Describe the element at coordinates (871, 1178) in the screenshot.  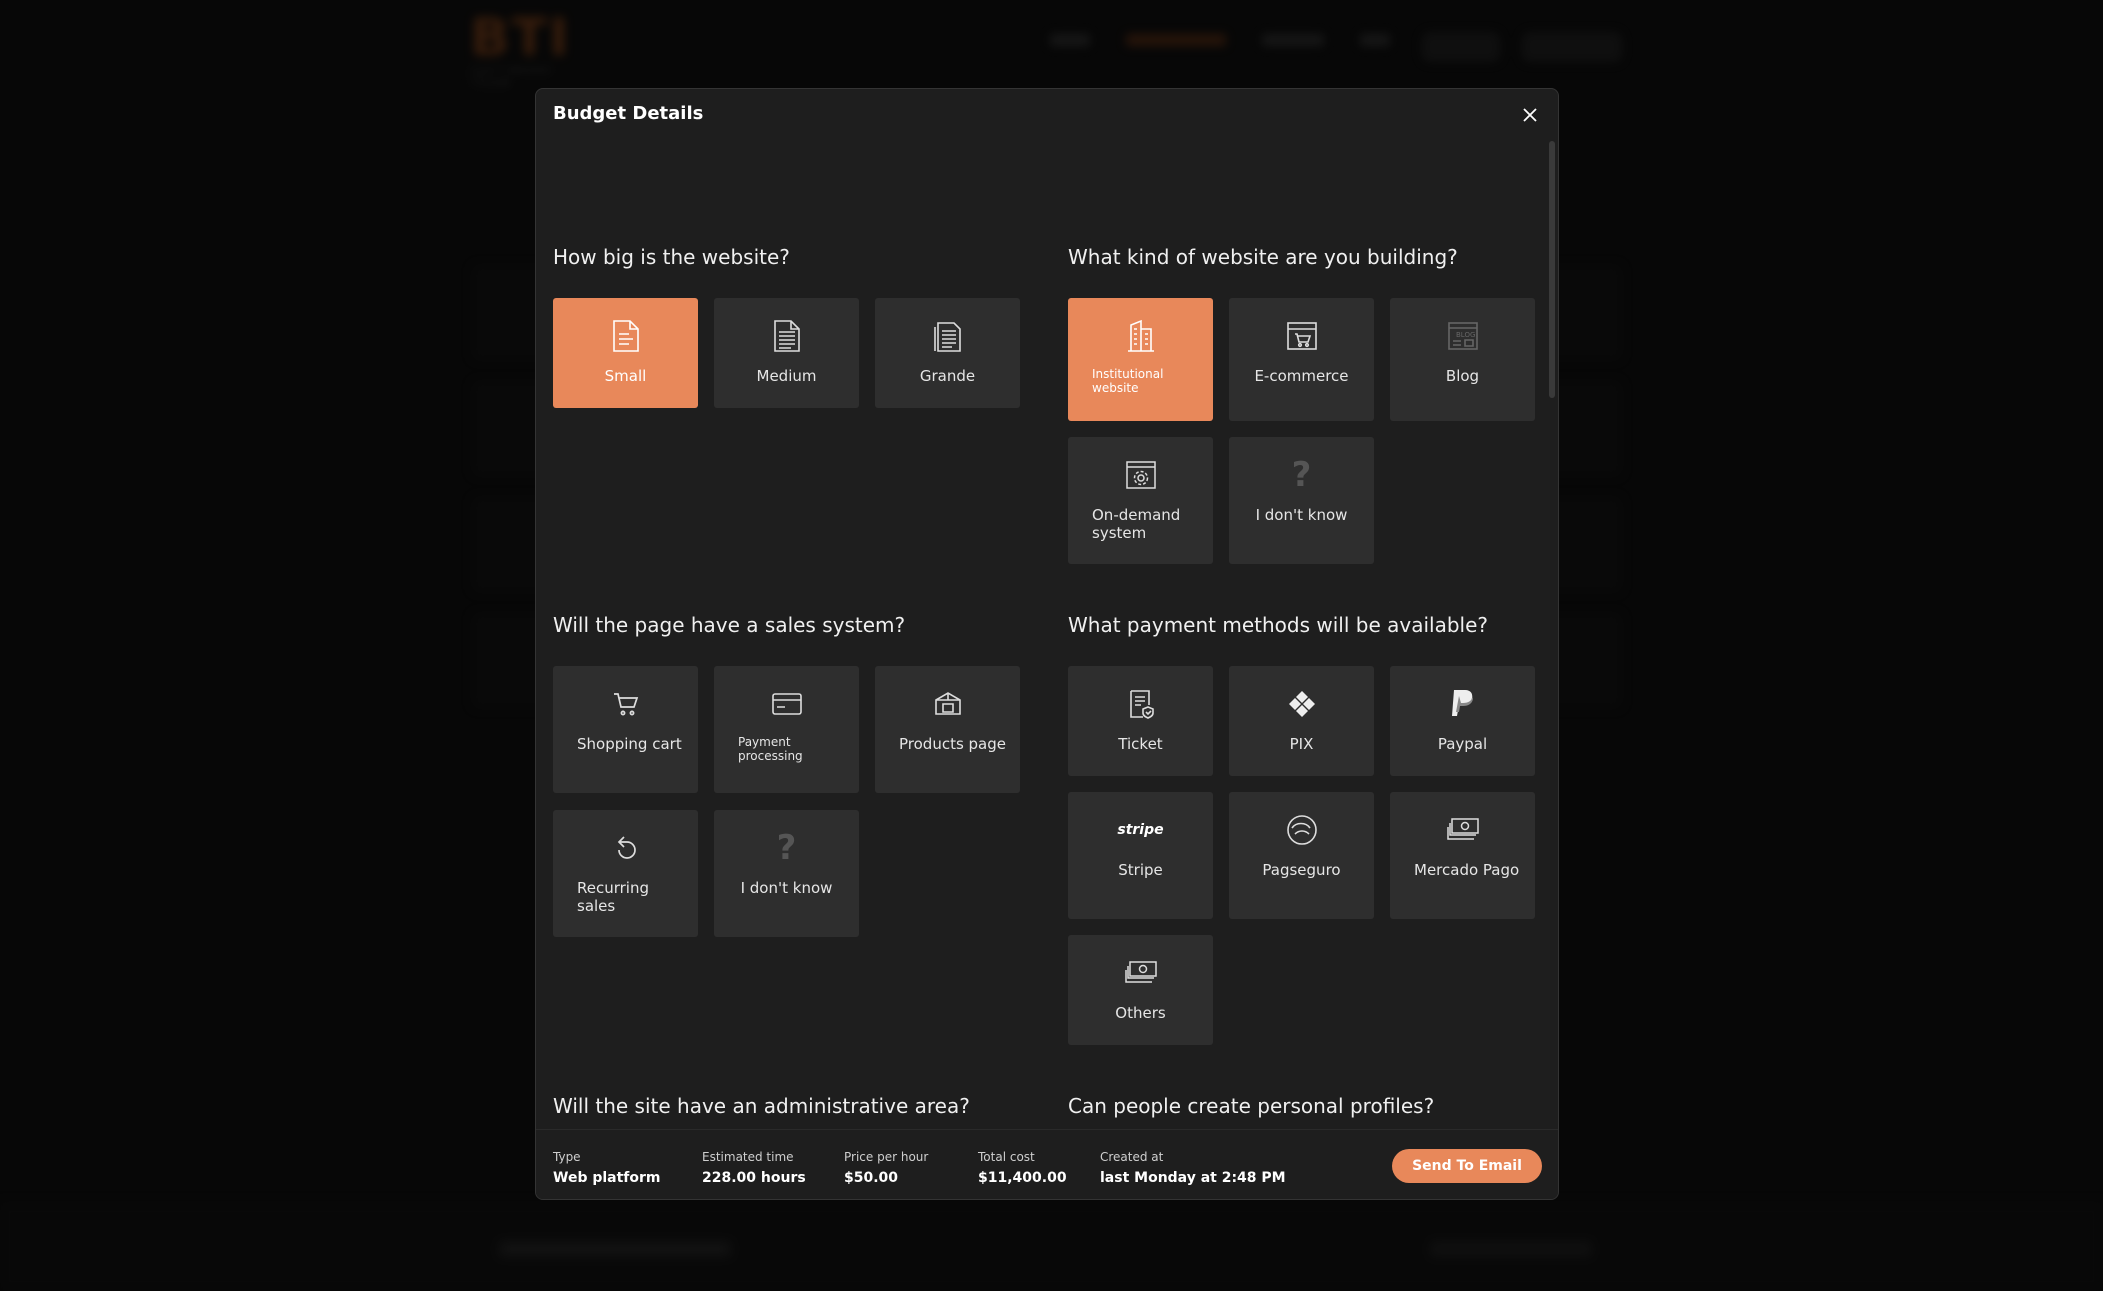
I see `stat-value: $50.00` at that location.